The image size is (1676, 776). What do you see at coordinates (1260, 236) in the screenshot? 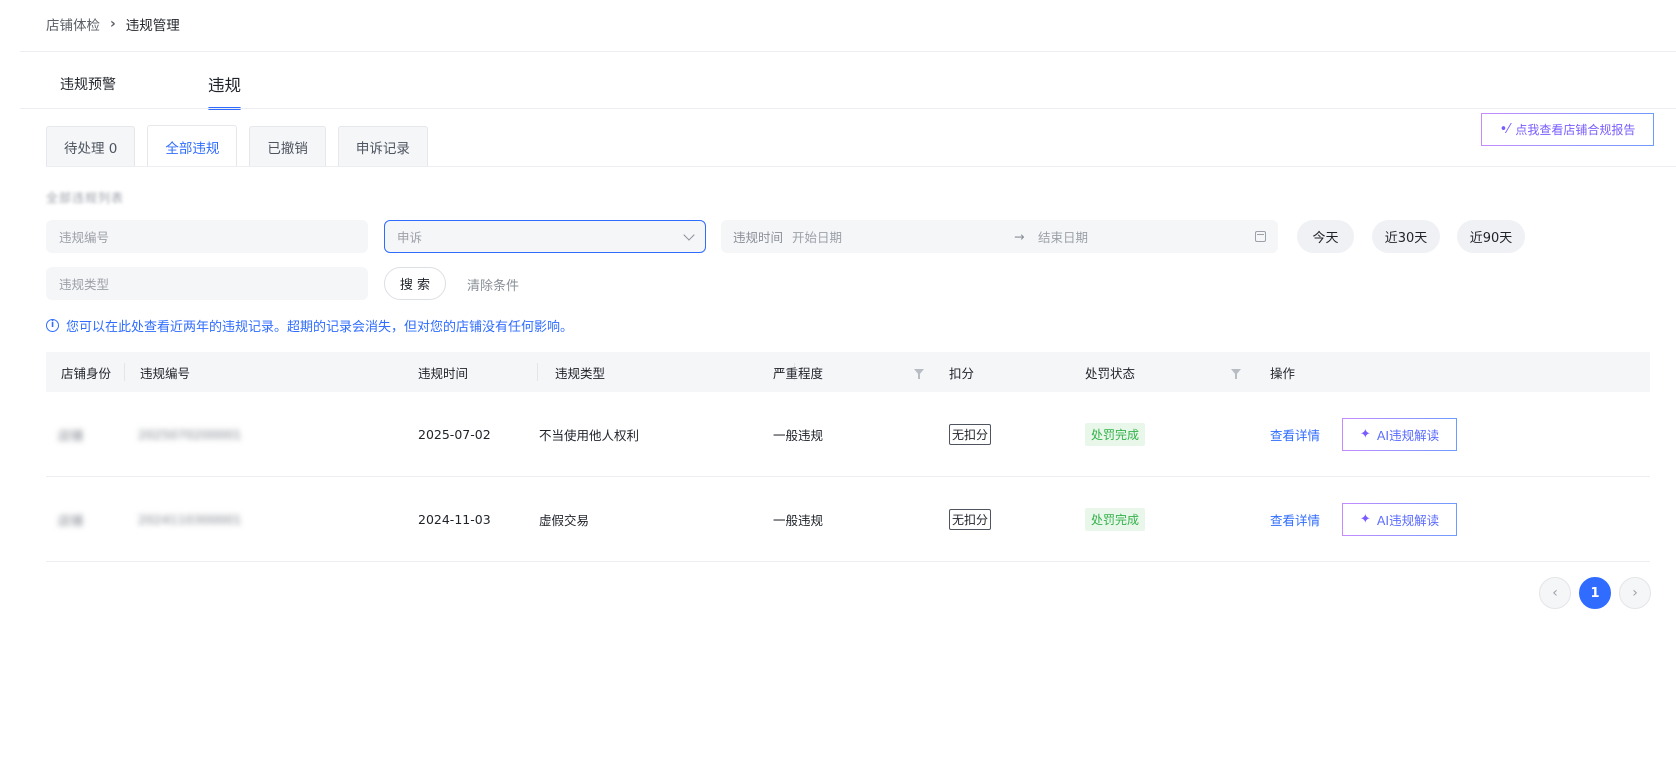
I see `calendar-icon` at bounding box center [1260, 236].